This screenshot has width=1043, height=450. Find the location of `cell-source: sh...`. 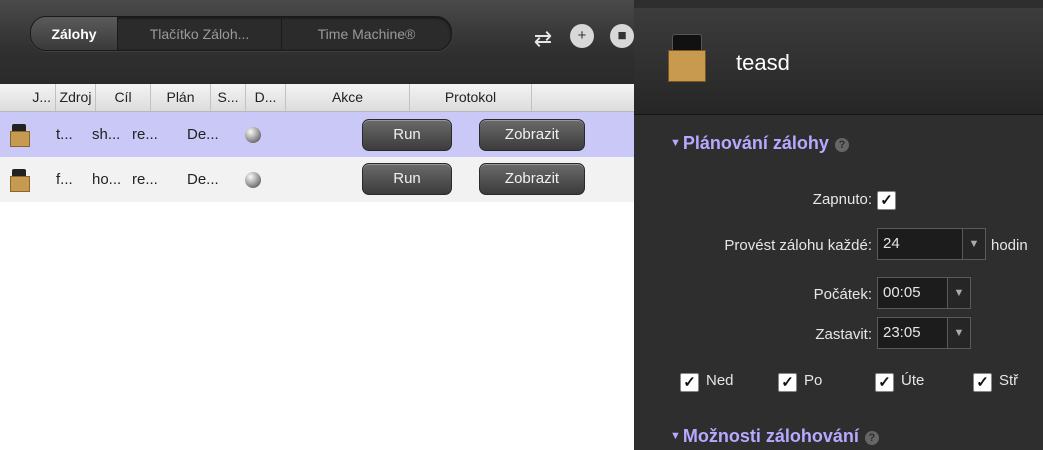

cell-source: sh... is located at coordinates (106, 134).